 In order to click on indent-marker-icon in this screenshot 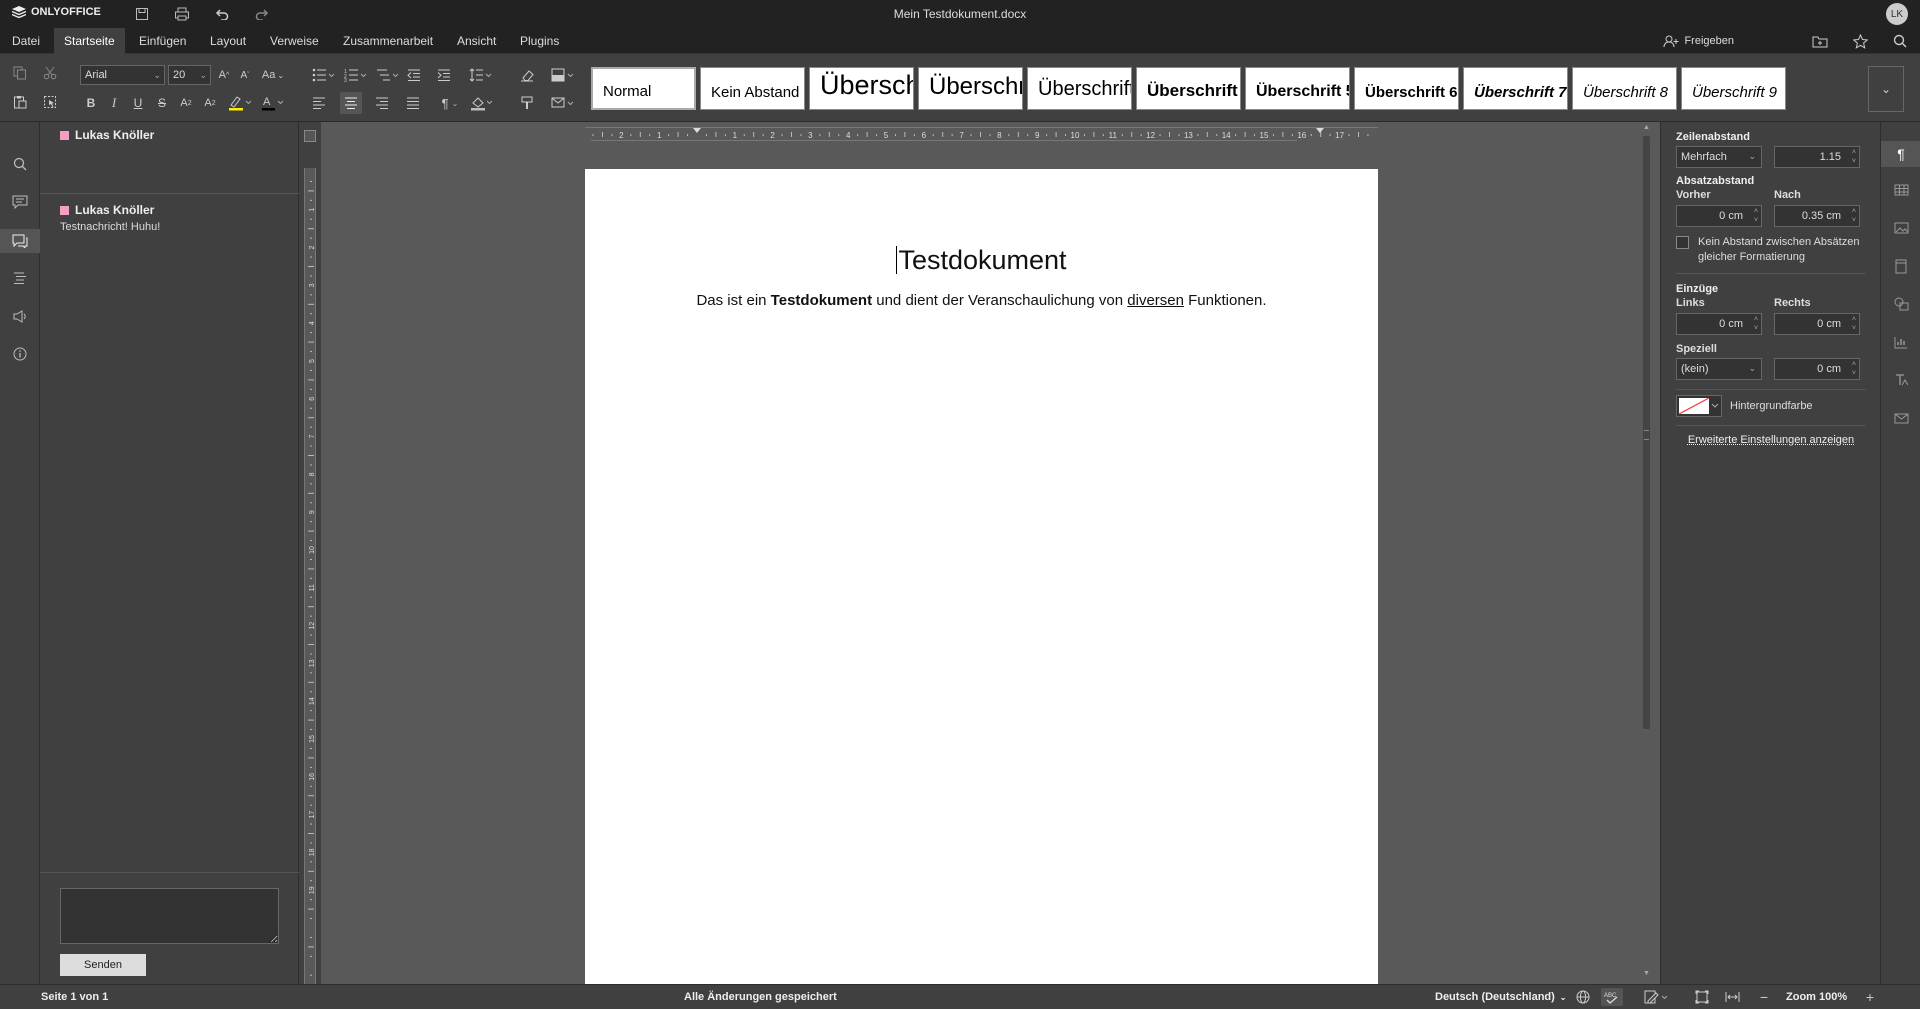, I will do `click(697, 130)`.